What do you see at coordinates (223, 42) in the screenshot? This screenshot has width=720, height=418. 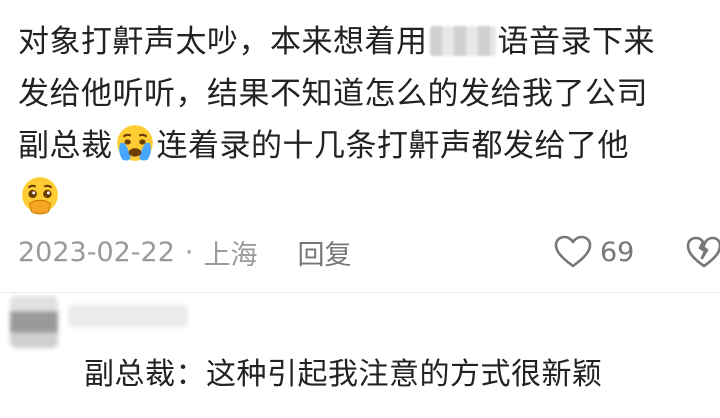 I see `comment-text-segment: 对象打鼾声太吵，本来想着用` at bounding box center [223, 42].